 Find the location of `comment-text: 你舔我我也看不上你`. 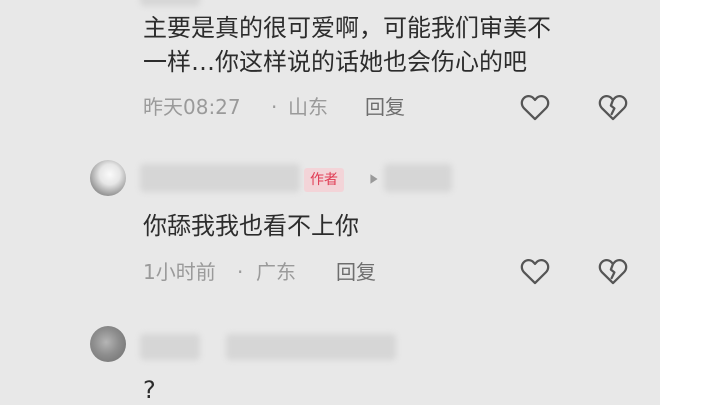

comment-text: 你舔我我也看不上你 is located at coordinates (251, 226).